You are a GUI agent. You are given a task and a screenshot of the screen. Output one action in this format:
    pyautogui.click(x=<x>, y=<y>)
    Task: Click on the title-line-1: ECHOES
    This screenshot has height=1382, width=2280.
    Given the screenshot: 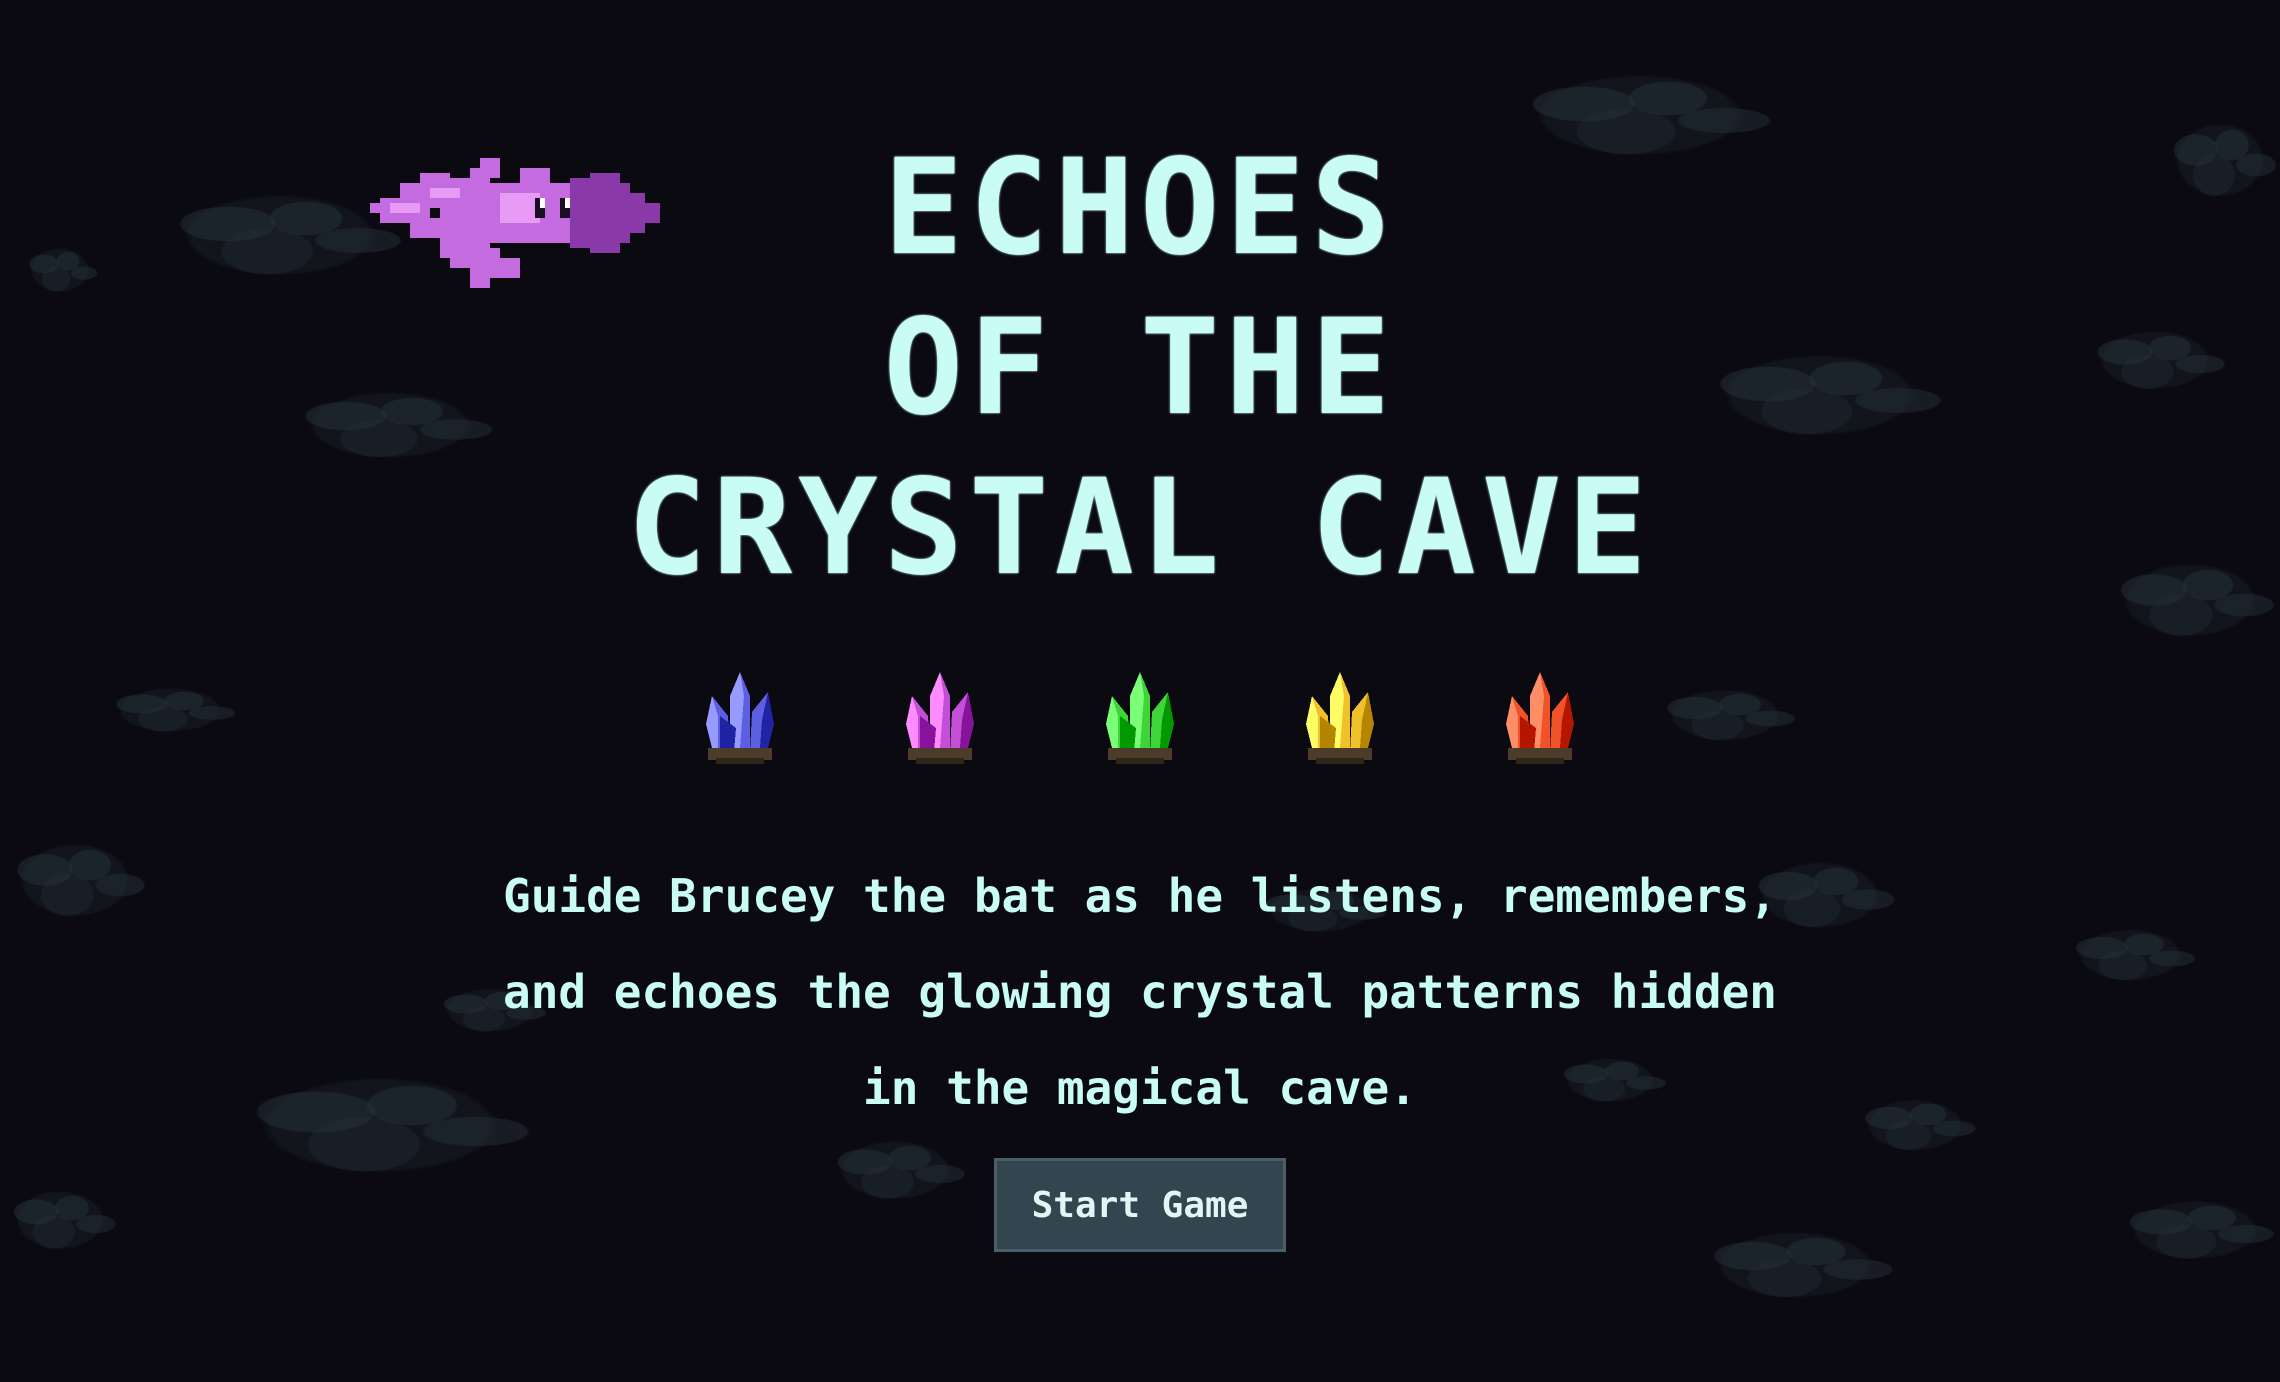 What is the action you would take?
    pyautogui.click(x=1140, y=208)
    